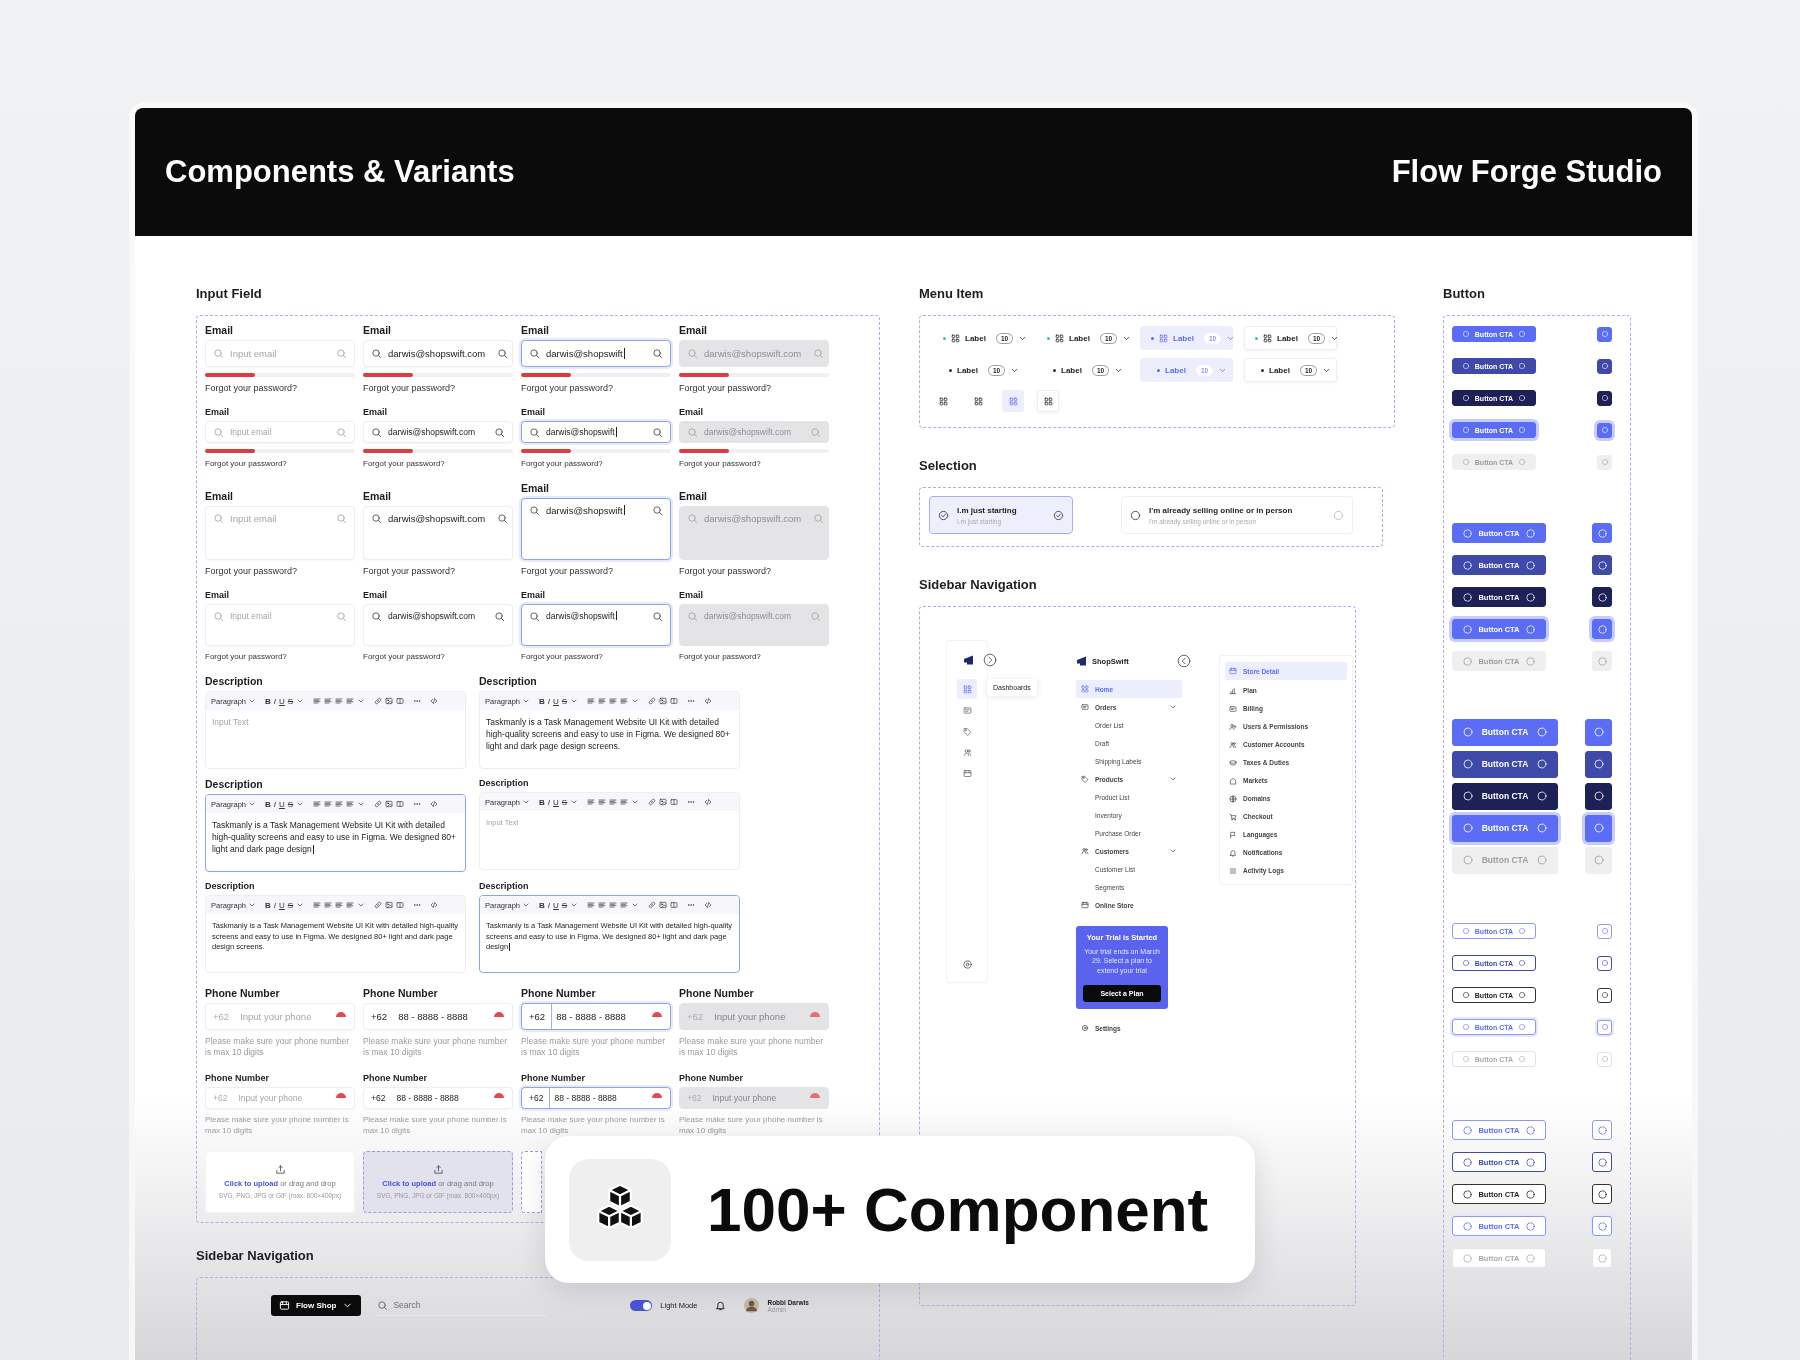  Describe the element at coordinates (967, 689) in the screenshot. I see `nav-icon-button` at that location.